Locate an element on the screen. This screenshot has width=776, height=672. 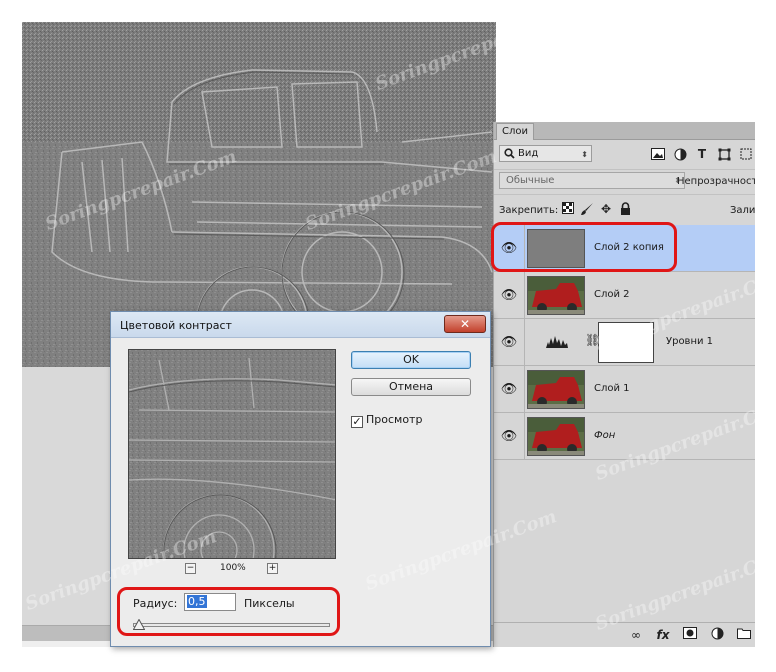
new-group-folder-icon is located at coordinates (744, 635).